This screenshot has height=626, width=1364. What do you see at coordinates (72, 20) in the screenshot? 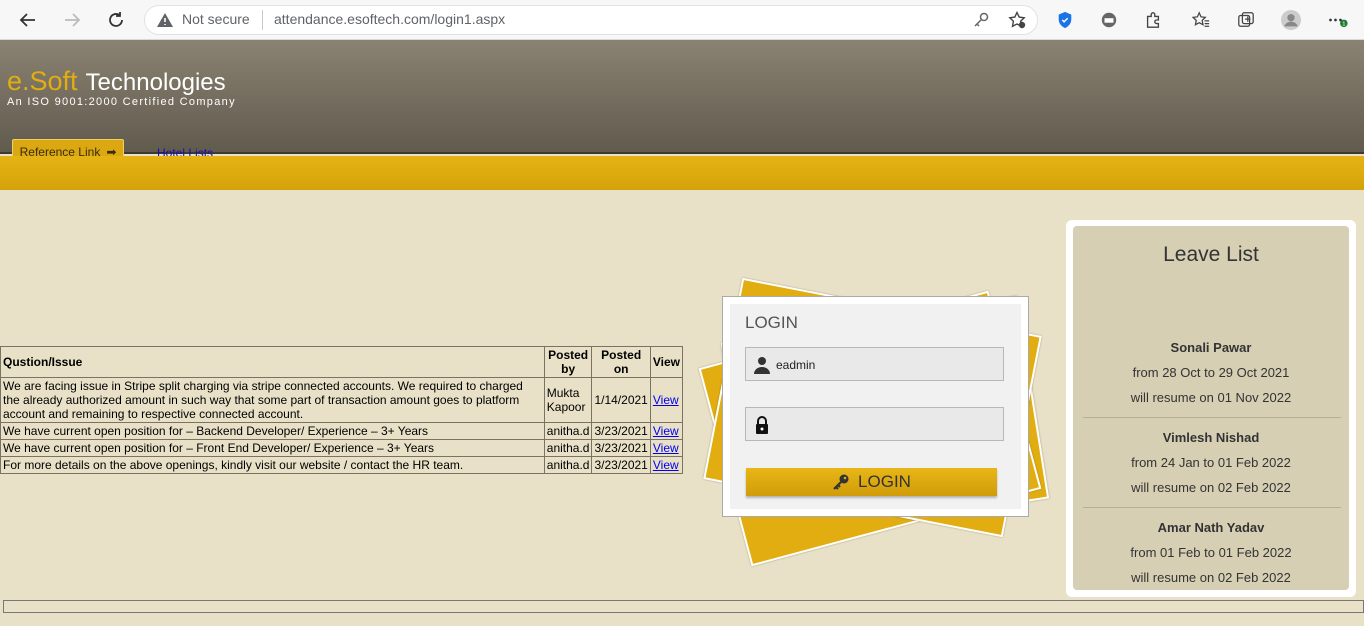
I see `forward-icon` at bounding box center [72, 20].